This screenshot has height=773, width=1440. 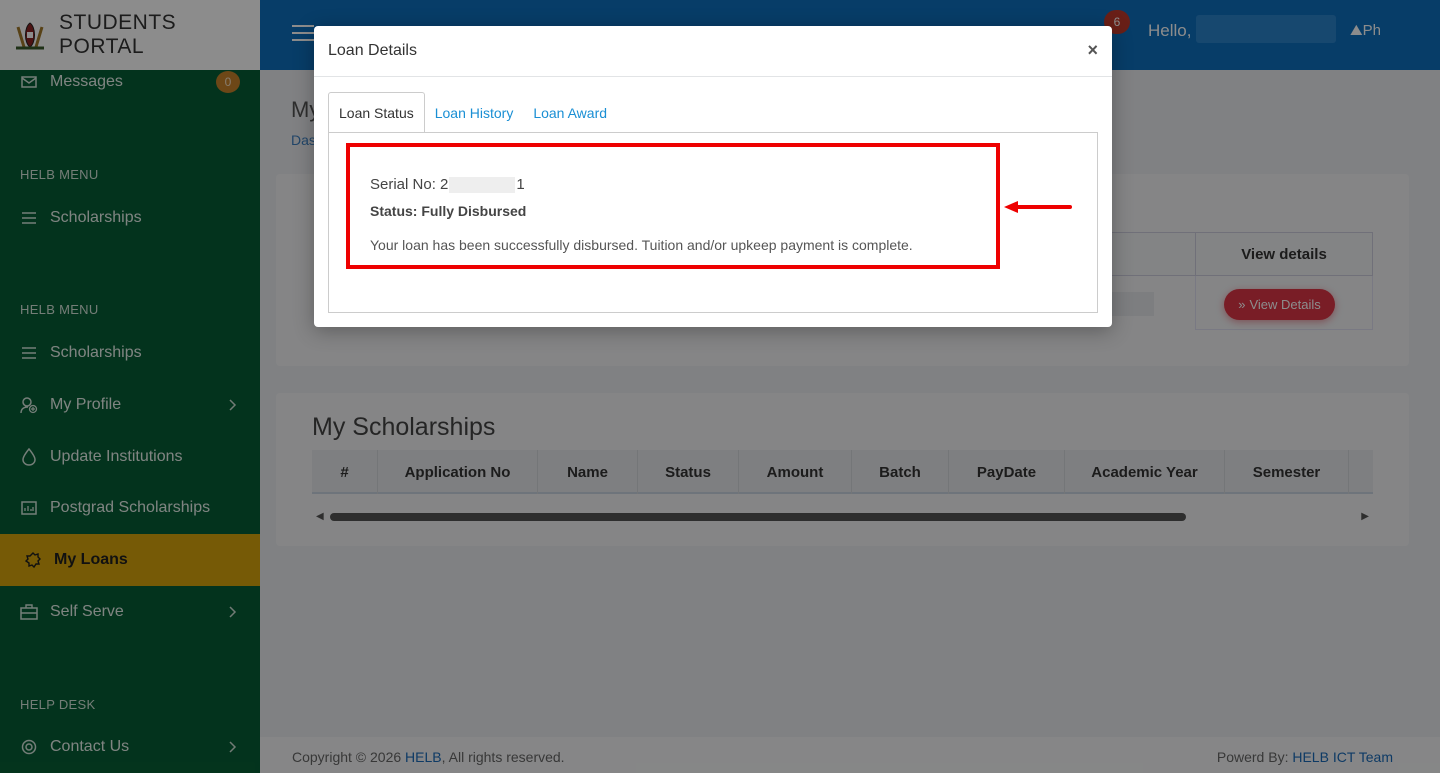 I want to click on modal-title: Loan Details, so click(x=372, y=50).